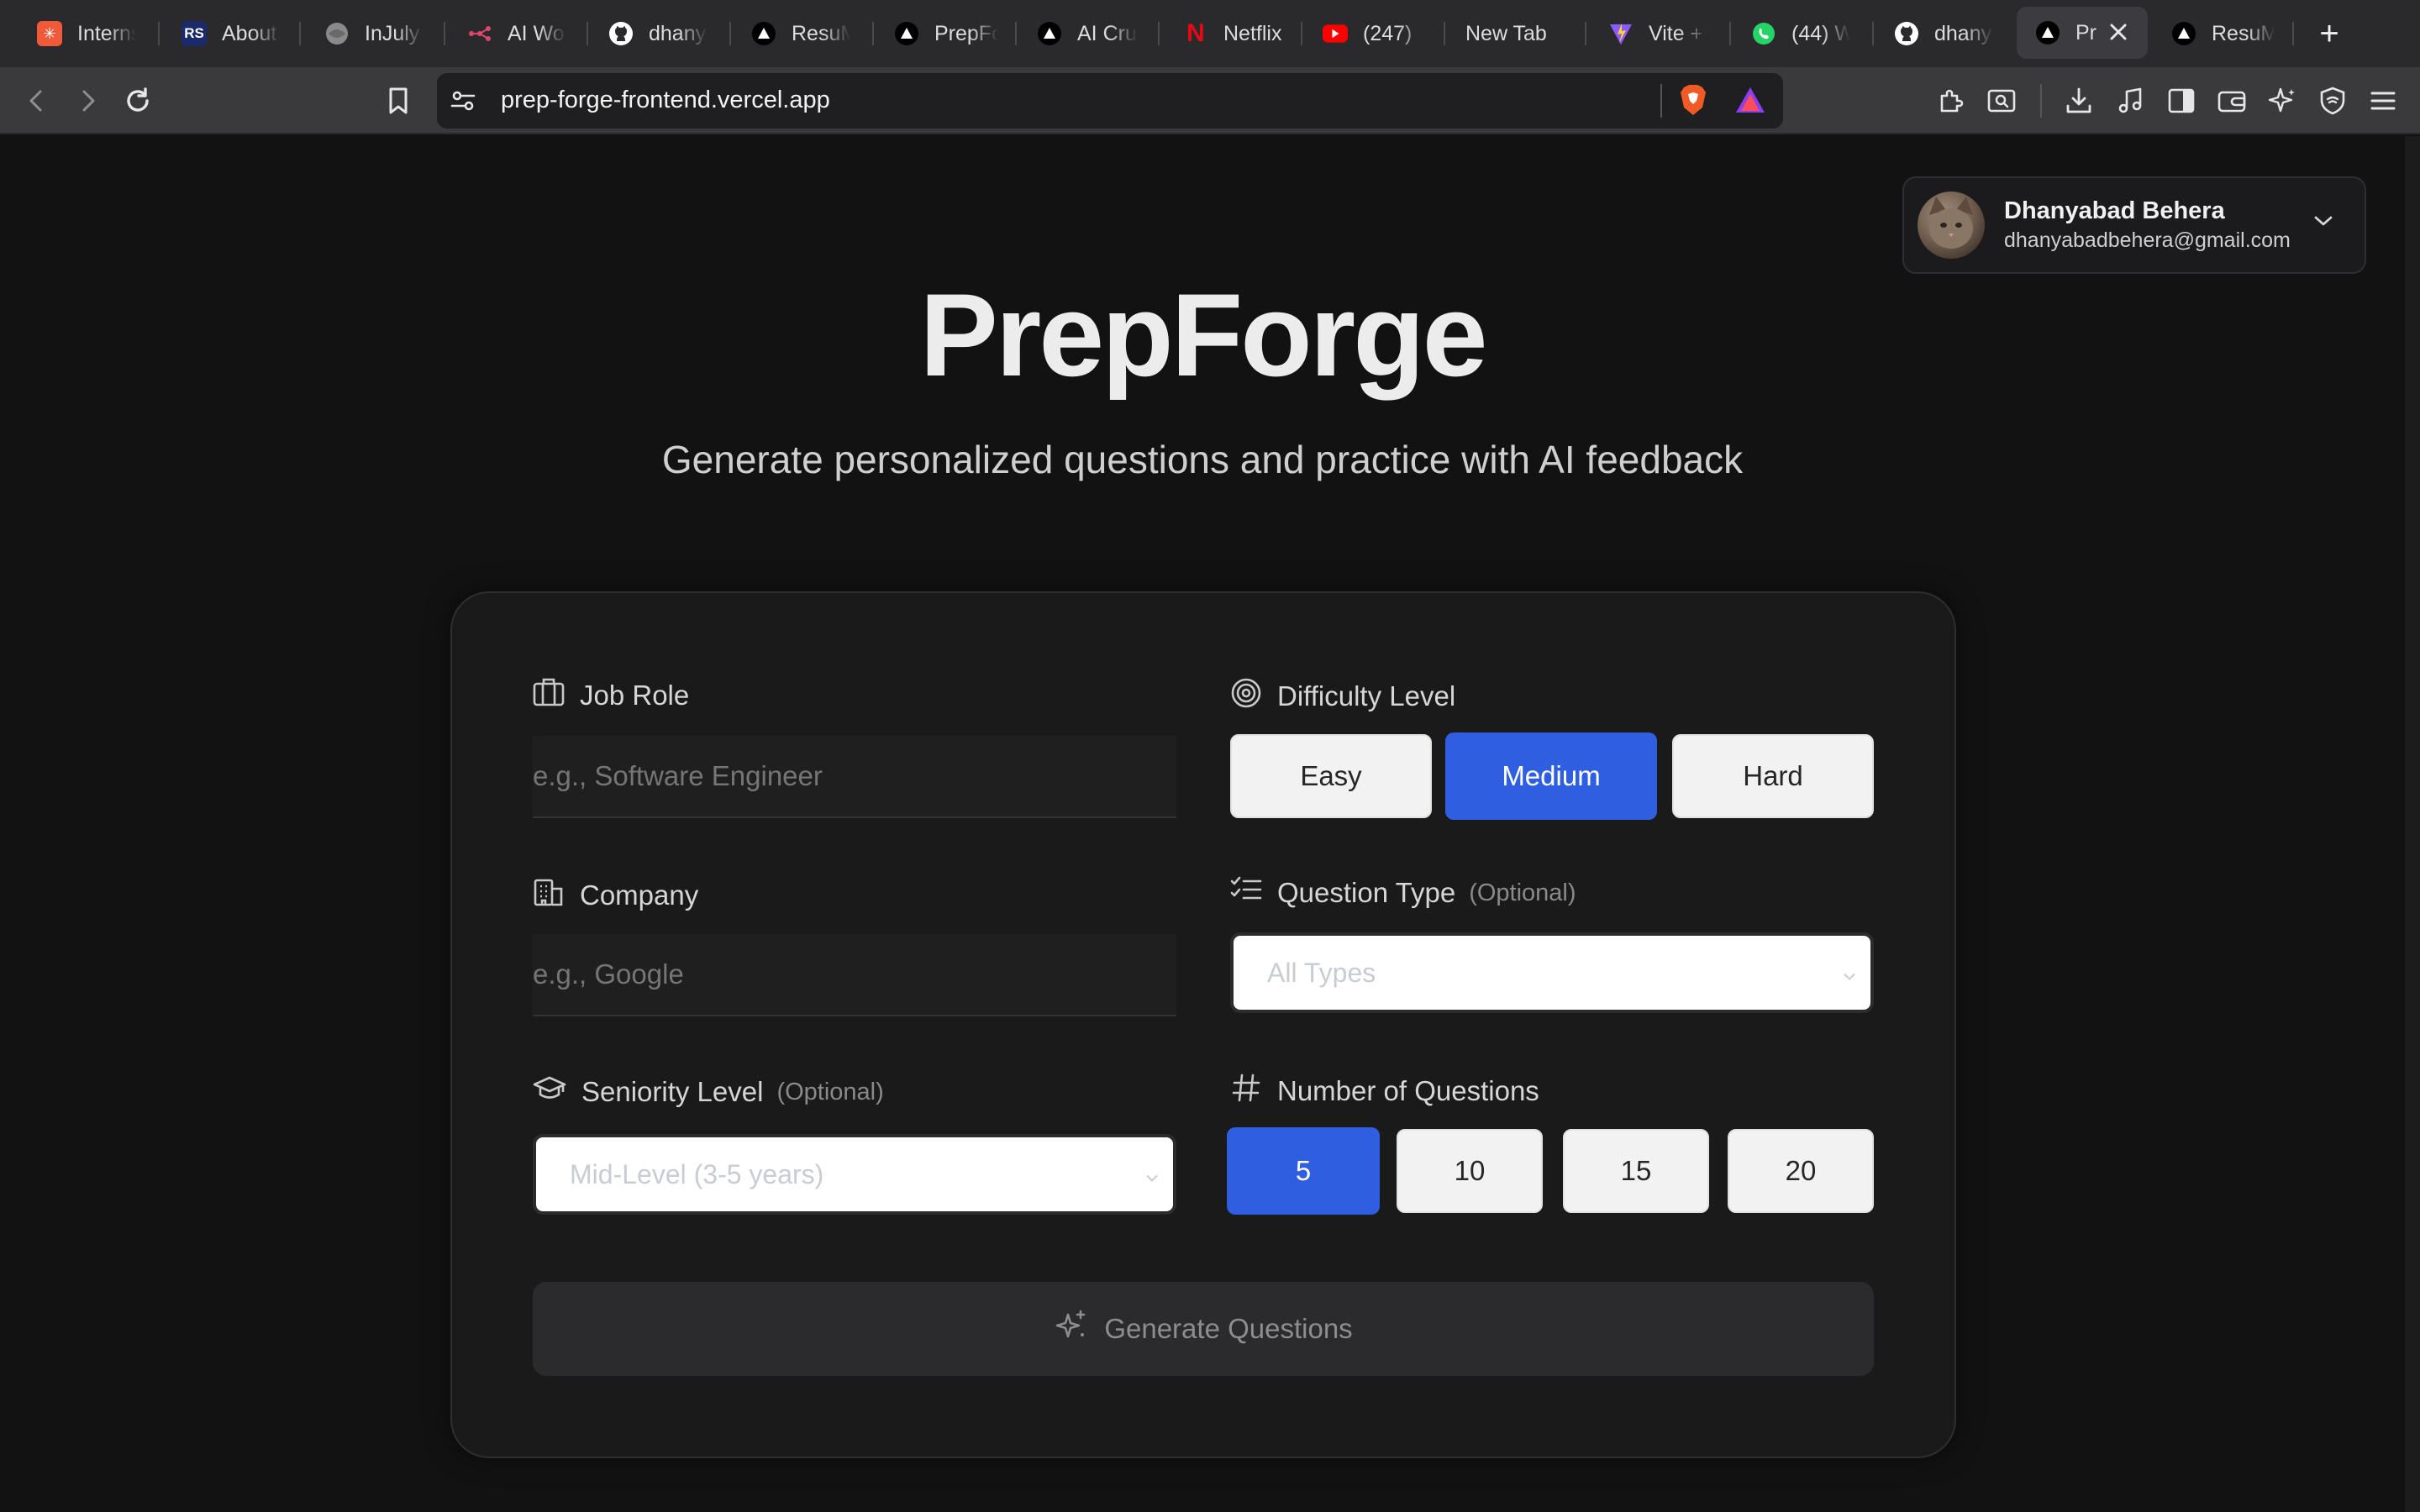 Image resolution: width=2420 pixels, height=1512 pixels. Describe the element at coordinates (1303, 1171) in the screenshot. I see `questions-5-button: 5` at that location.